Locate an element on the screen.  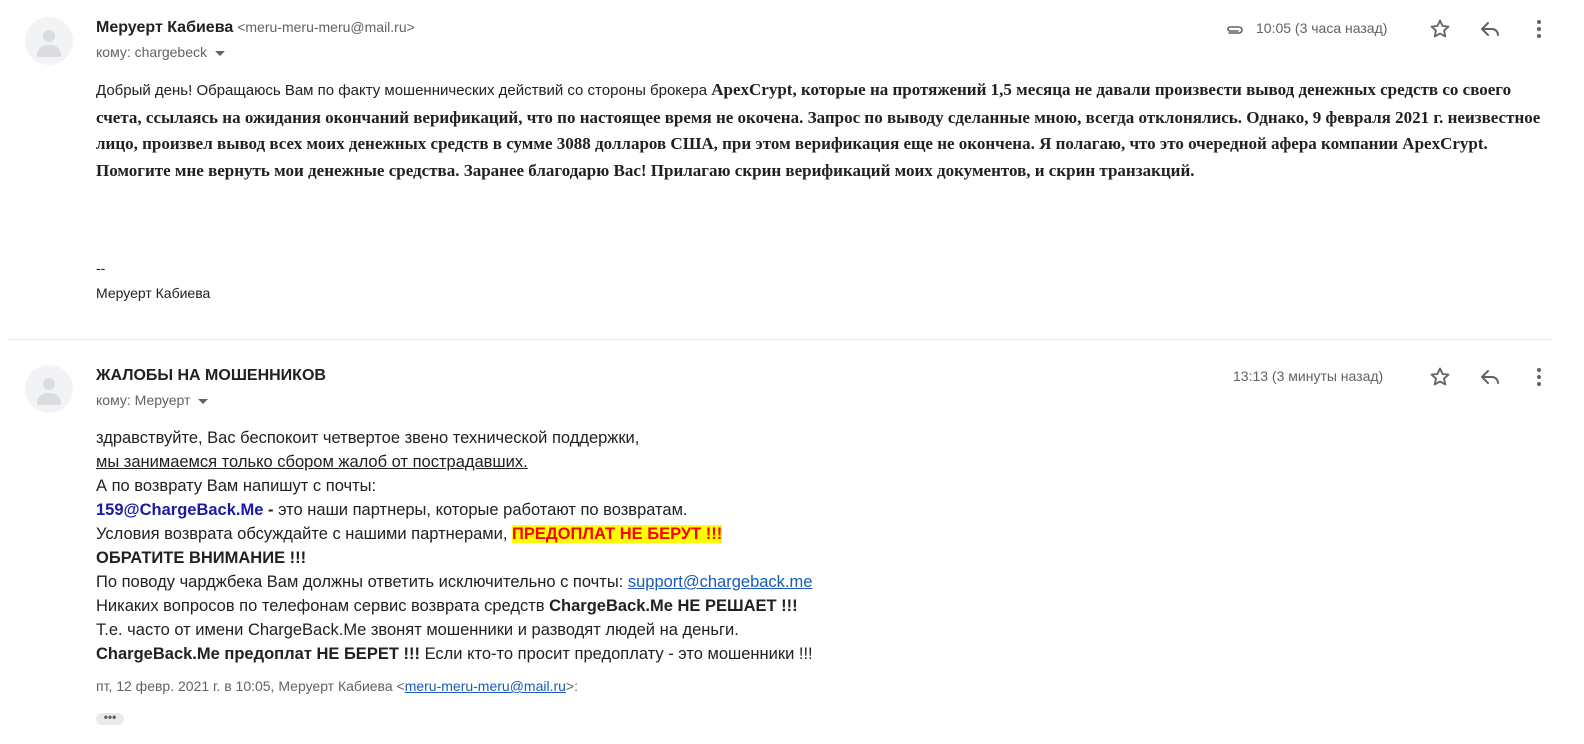
partner-email: 159@ChargeBack.Me is located at coordinates (180, 510).